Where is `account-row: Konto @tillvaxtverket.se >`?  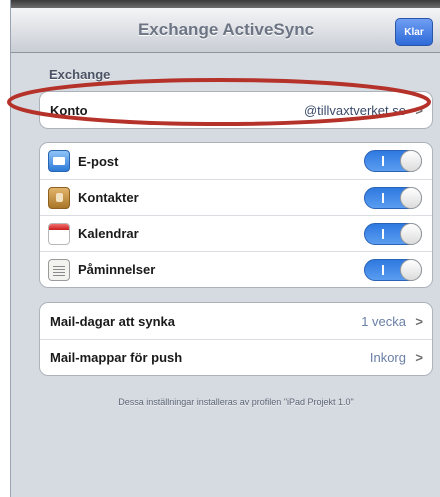
account-row: Konto @tillvaxtverket.se > is located at coordinates (236, 110).